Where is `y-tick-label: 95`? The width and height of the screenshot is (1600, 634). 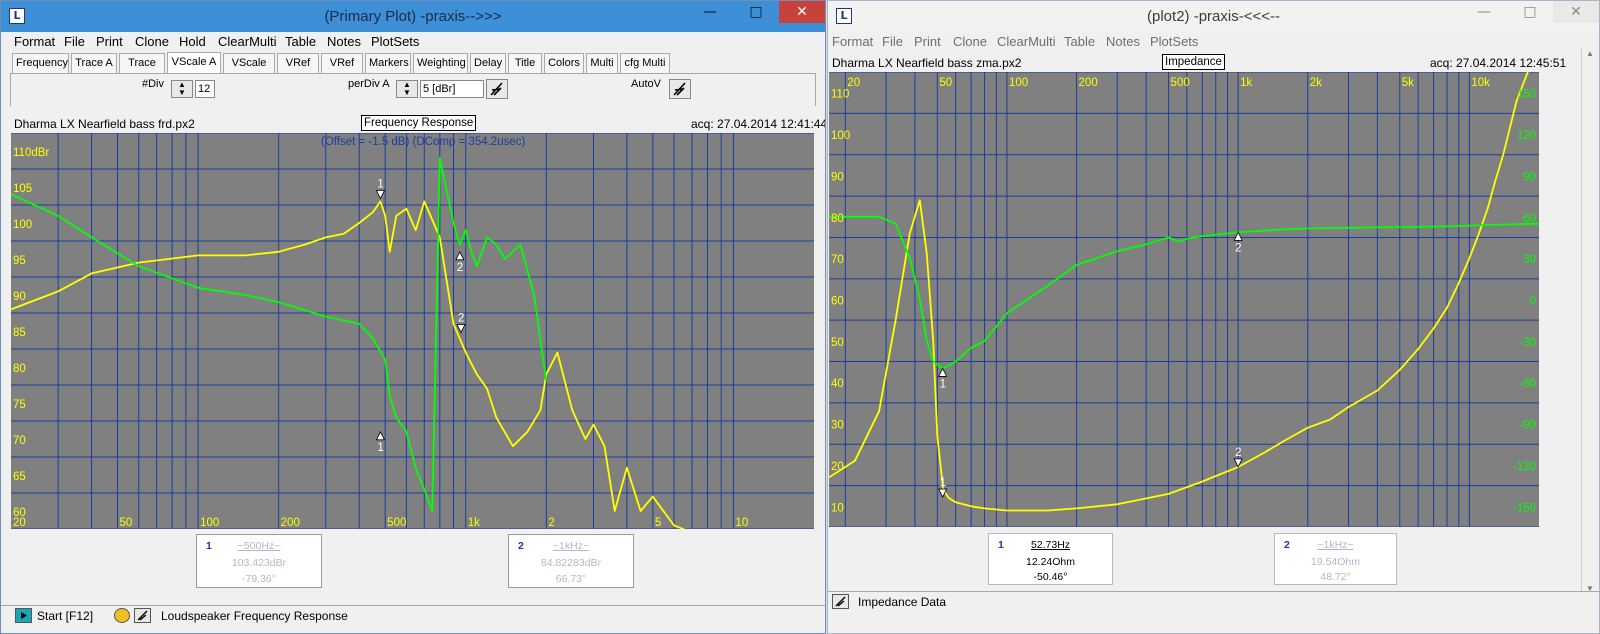
y-tick-label: 95 is located at coordinates (19, 261).